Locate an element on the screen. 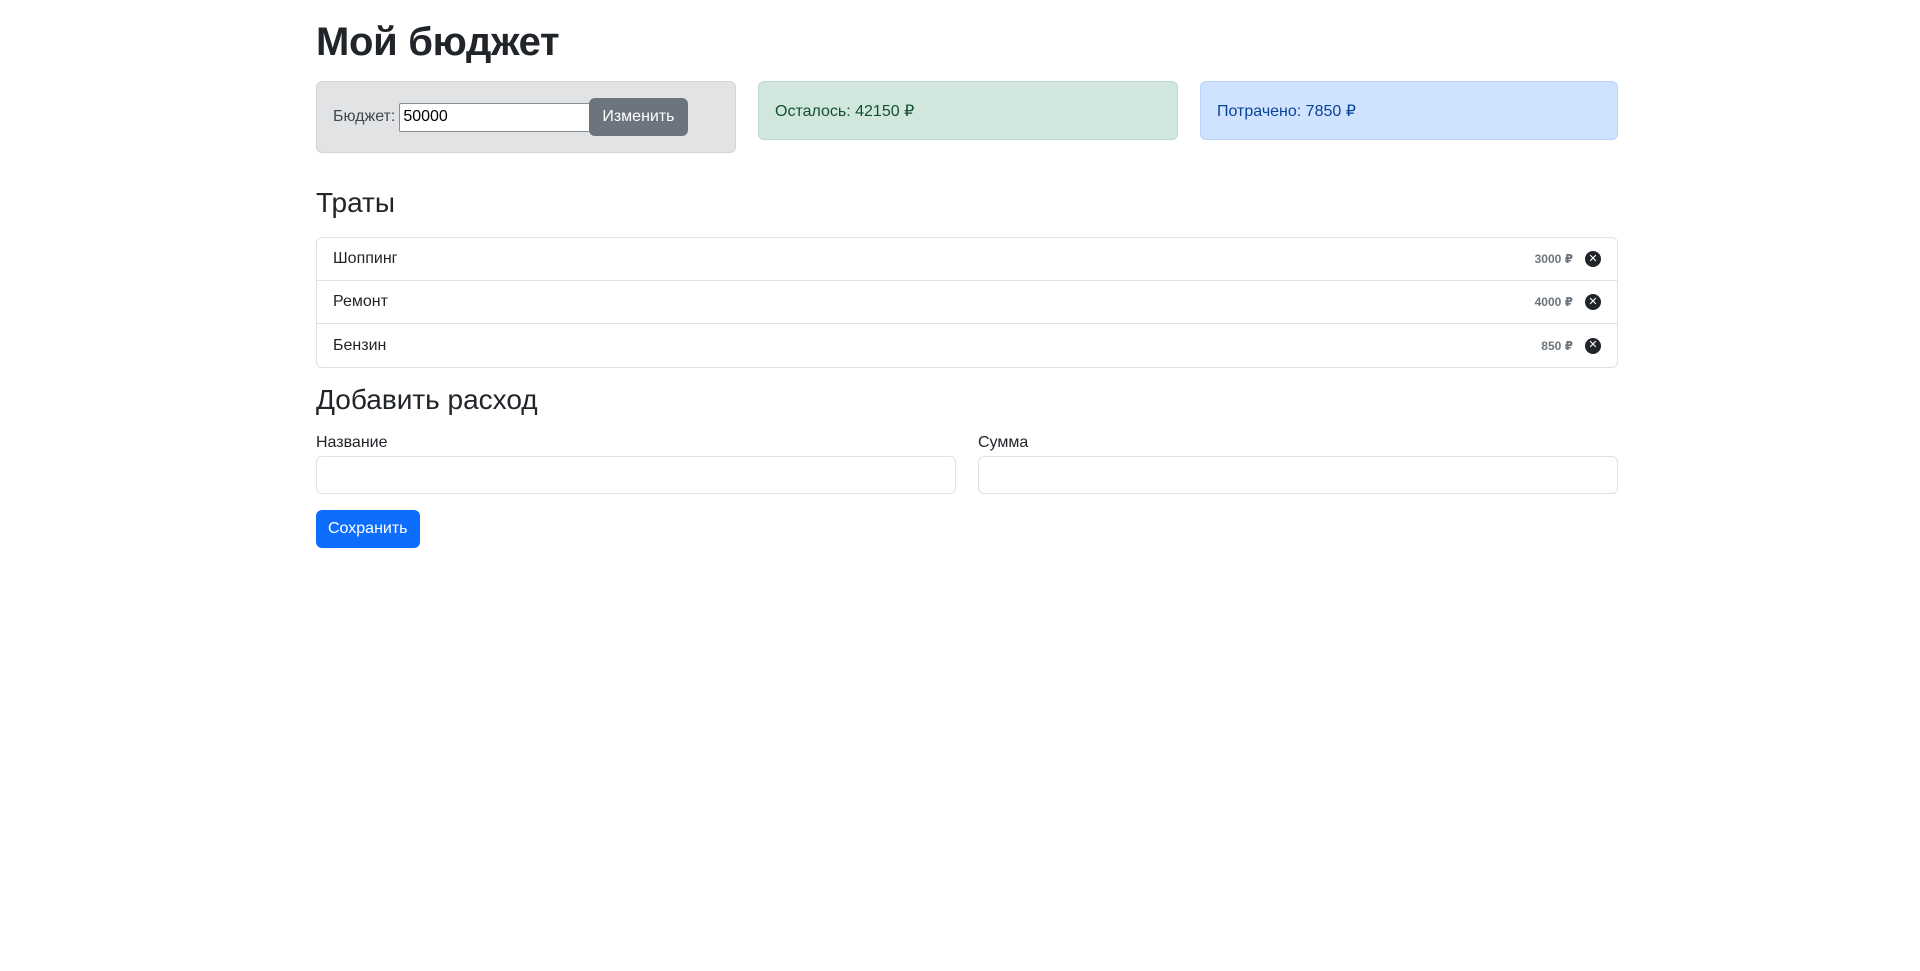 This screenshot has height=971, width=1920. remaining-text: Осталось: 42150 ₽ is located at coordinates (845, 111).